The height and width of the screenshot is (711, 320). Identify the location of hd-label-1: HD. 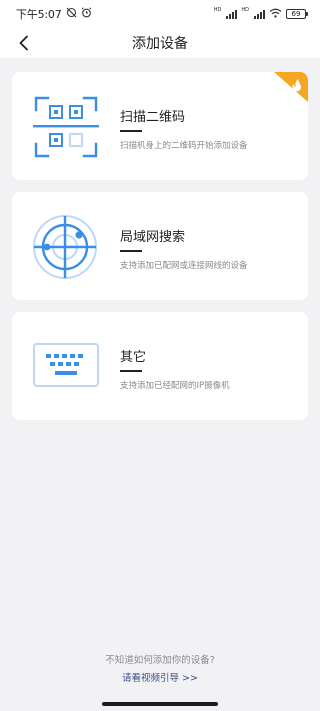
(217, 9).